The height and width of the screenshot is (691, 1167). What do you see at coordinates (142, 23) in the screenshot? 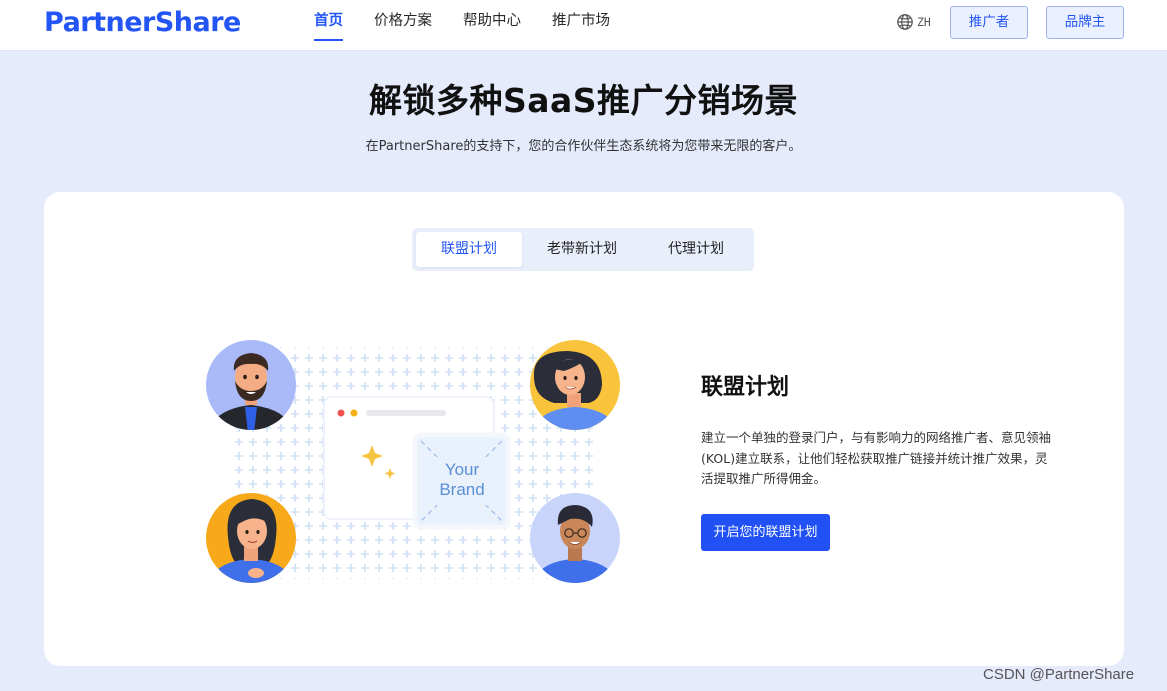
I see `partnershare-logo: PartnerShare` at bounding box center [142, 23].